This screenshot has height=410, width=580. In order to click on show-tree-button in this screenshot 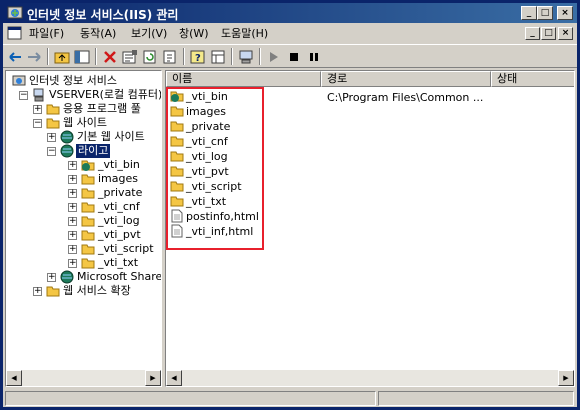, I will do `click(82, 56)`.